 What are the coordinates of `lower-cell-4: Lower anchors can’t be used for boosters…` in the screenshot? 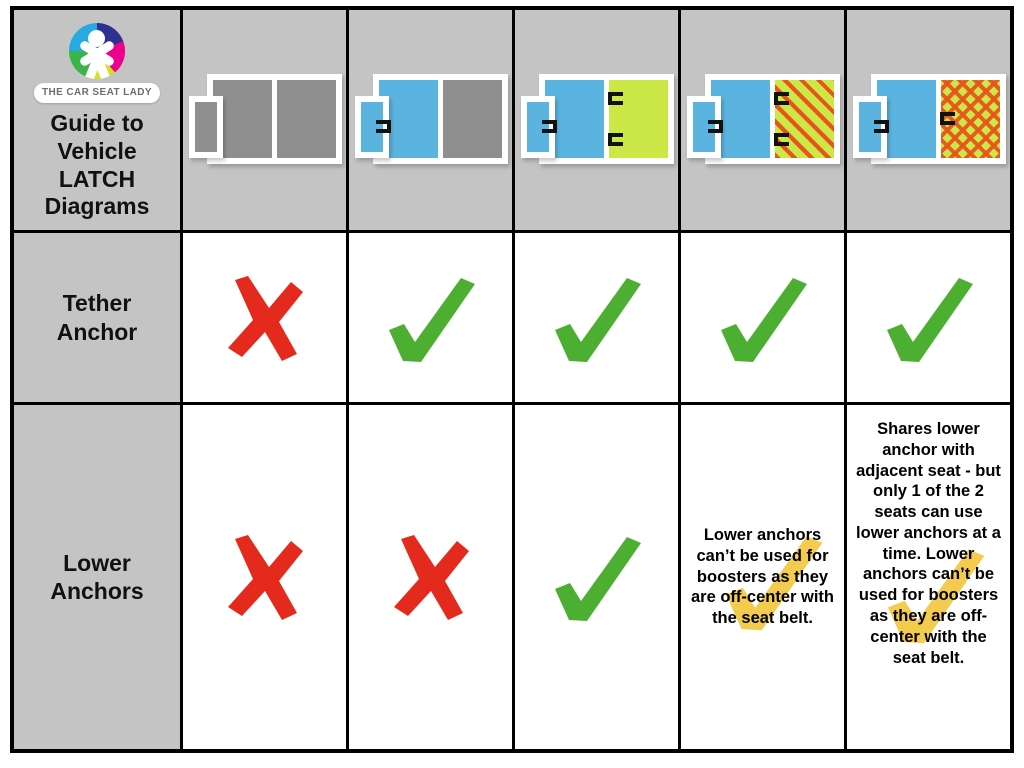 It's located at (761, 577).